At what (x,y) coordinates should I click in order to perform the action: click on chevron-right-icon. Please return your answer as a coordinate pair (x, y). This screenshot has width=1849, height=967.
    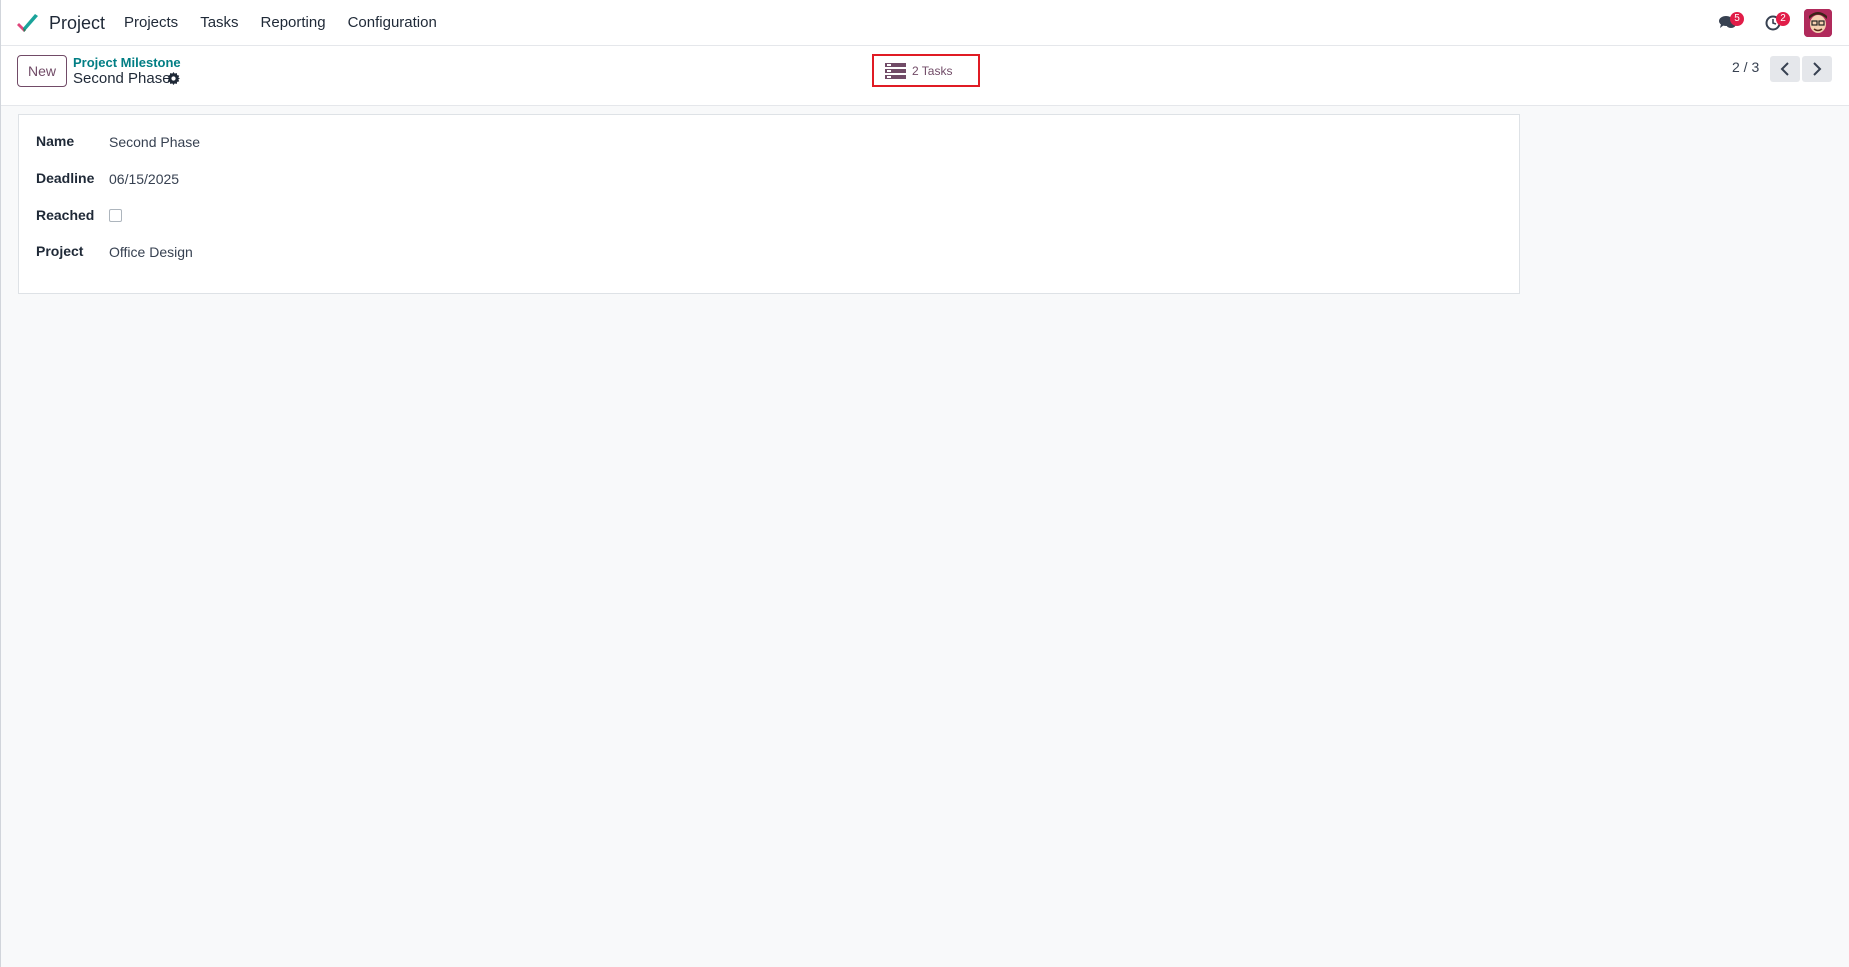
    Looking at the image, I should click on (1817, 69).